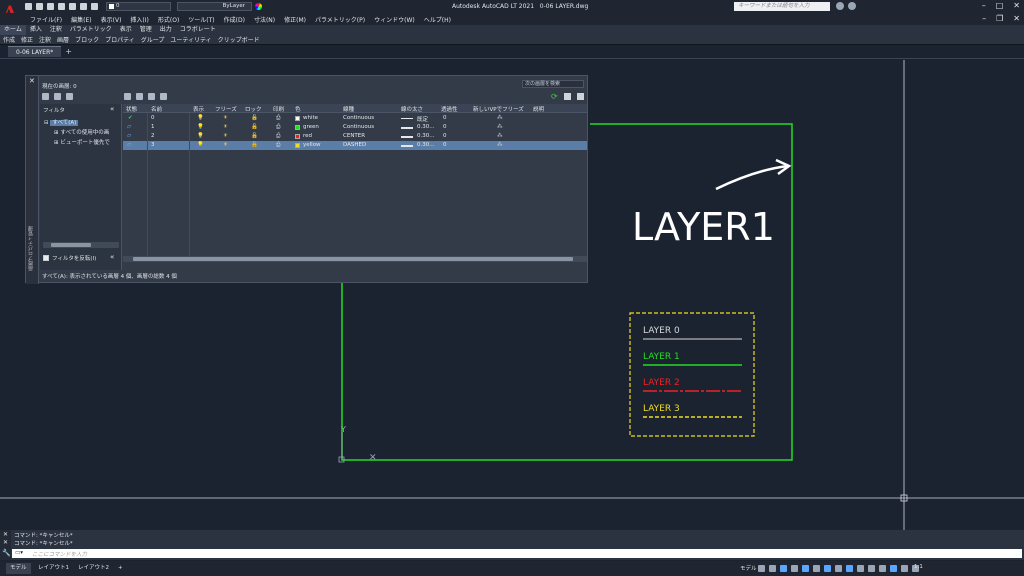 This screenshot has height=576, width=1024. What do you see at coordinates (198, 109) in the screenshot?
I see `col-on: 表示` at bounding box center [198, 109].